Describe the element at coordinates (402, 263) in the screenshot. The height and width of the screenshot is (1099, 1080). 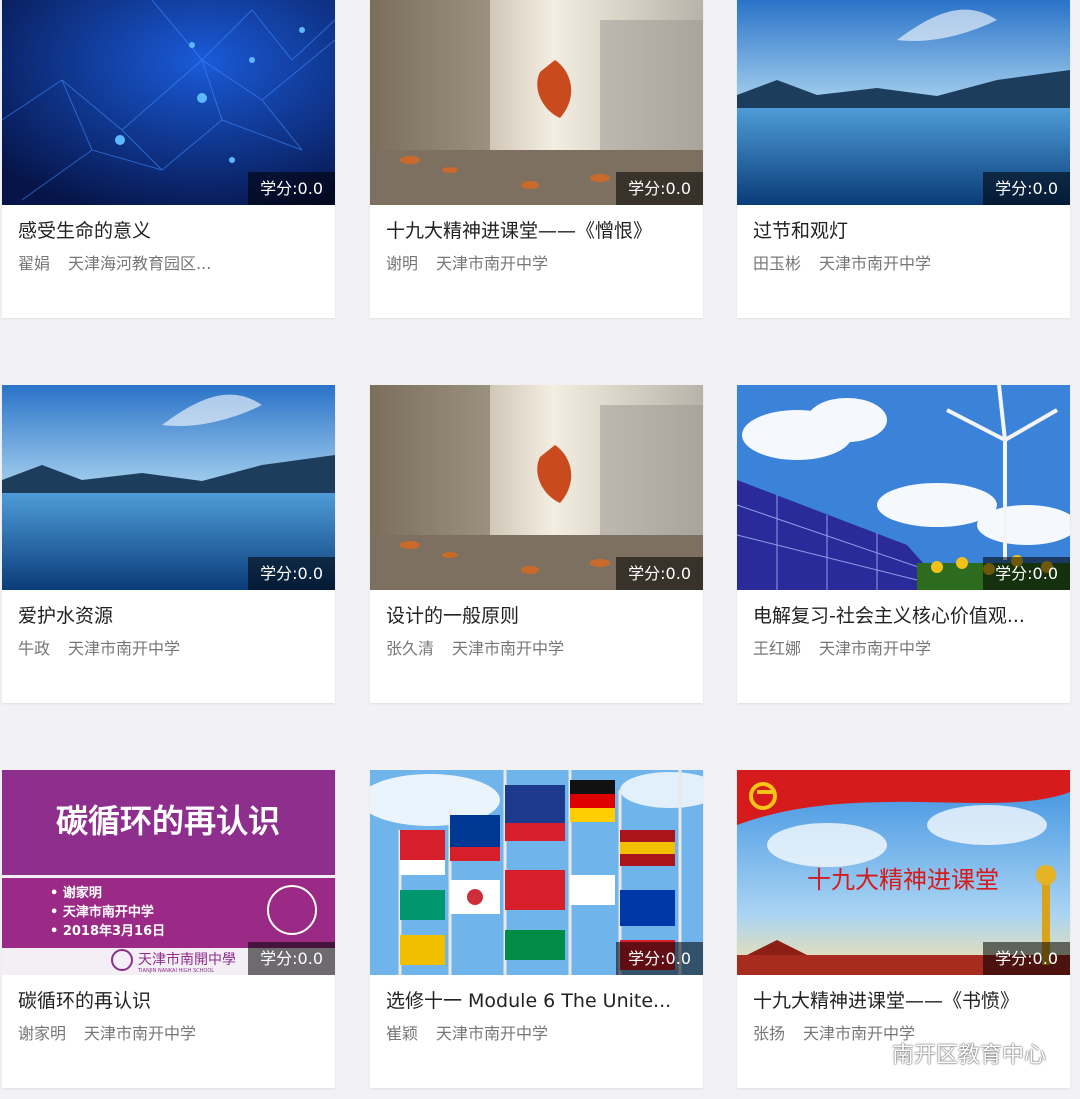
I see `teacher-name: 谢明` at that location.